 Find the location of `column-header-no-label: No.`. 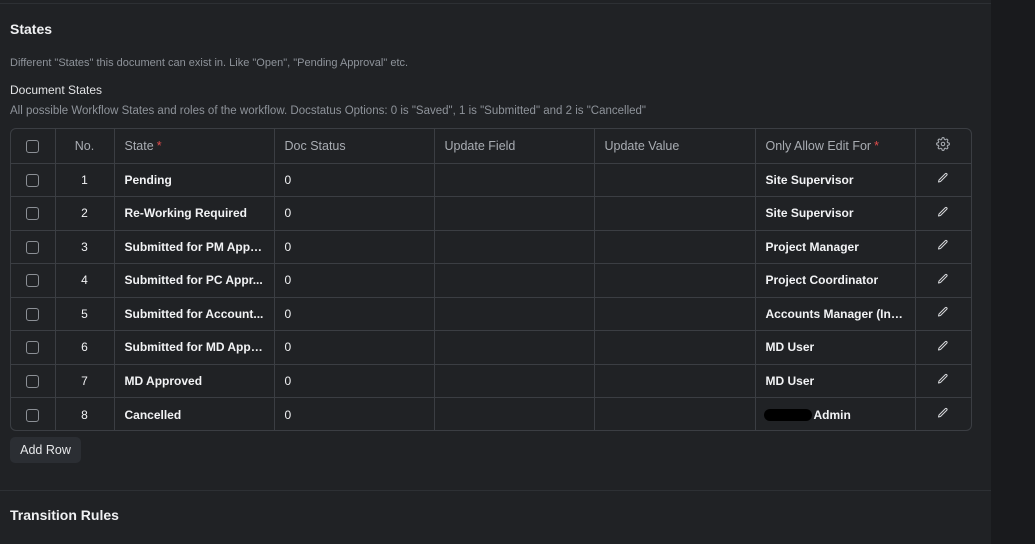

column-header-no-label: No. is located at coordinates (84, 145).